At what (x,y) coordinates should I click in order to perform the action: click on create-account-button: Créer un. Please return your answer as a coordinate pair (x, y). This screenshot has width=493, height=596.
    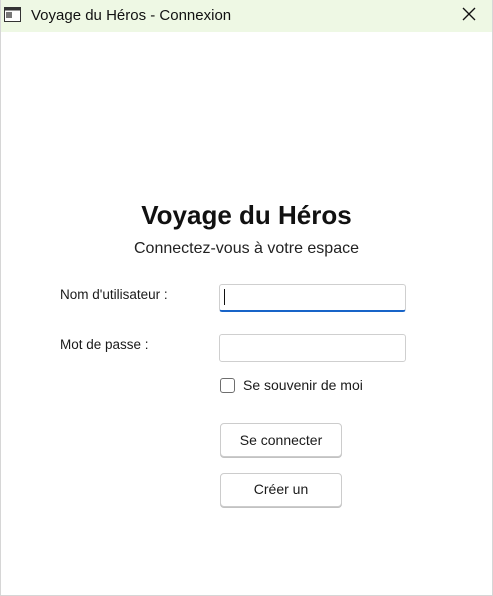
    Looking at the image, I should click on (281, 490).